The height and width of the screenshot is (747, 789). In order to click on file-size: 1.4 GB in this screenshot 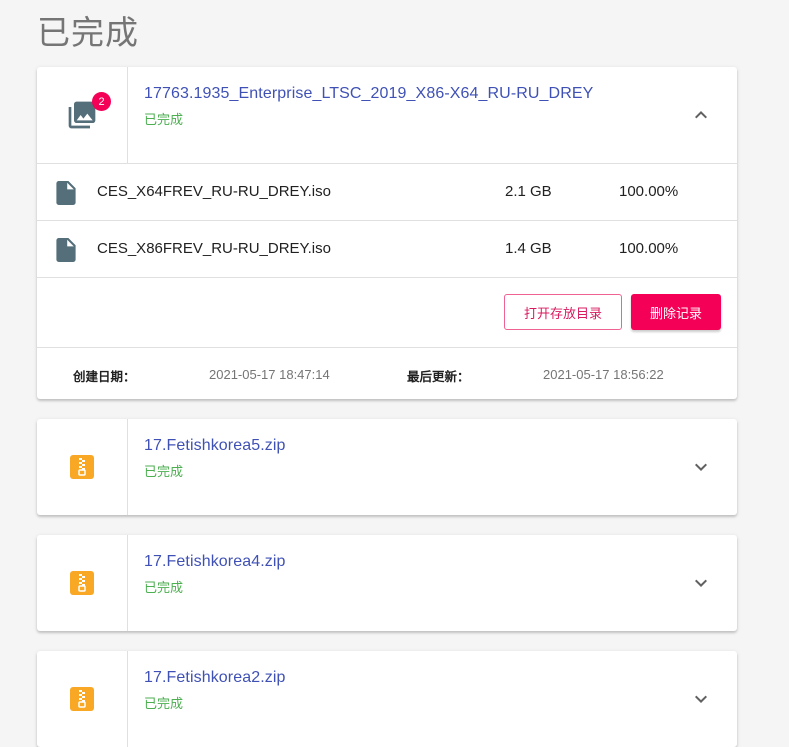, I will do `click(528, 248)`.